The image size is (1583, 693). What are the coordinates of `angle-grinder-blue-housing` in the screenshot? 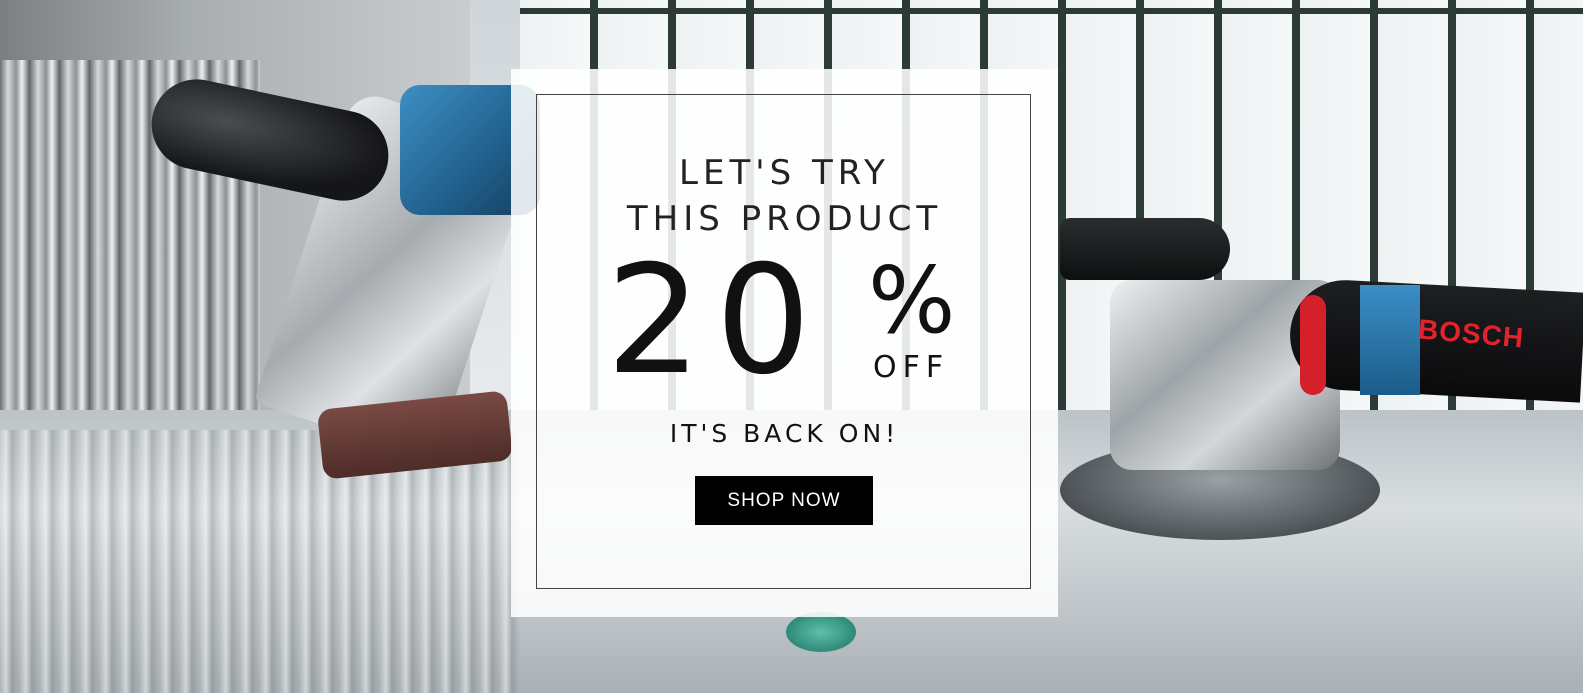 It's located at (1390, 340).